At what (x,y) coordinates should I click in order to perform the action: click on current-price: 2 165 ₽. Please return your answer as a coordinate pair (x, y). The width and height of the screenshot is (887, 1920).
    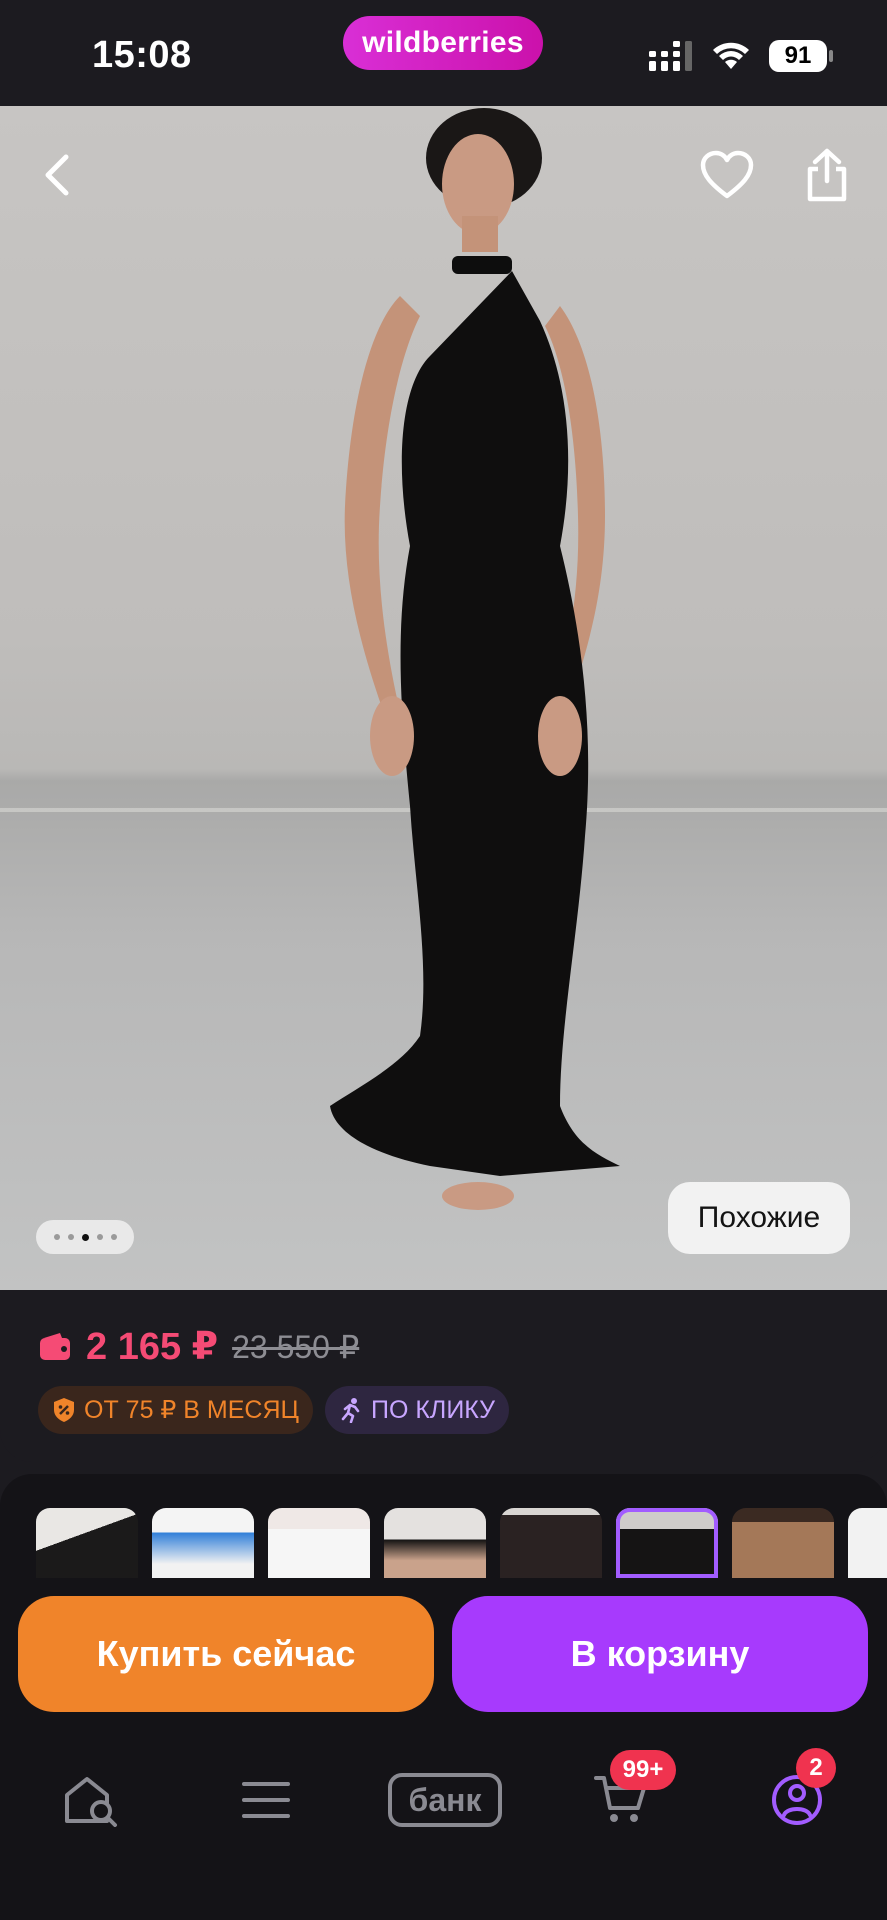
    Looking at the image, I should click on (152, 1347).